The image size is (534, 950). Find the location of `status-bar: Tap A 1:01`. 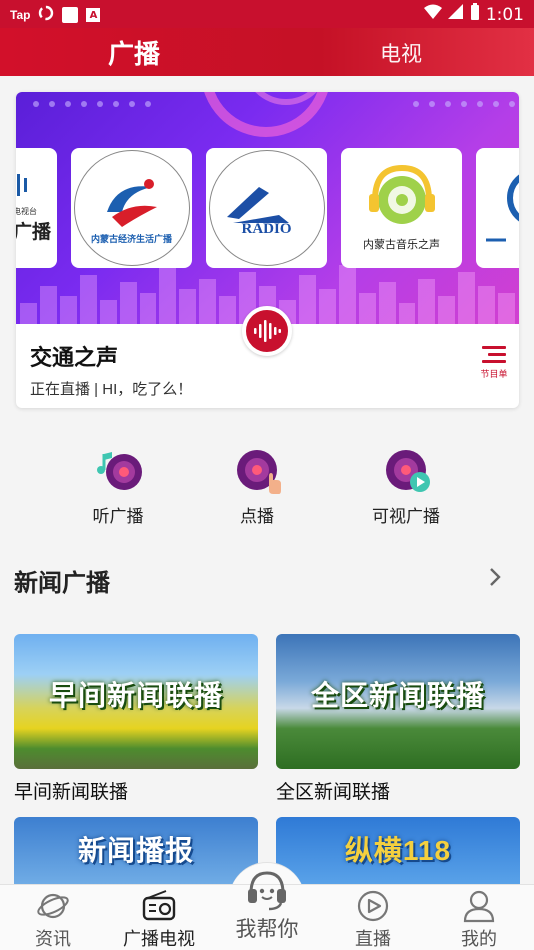

status-bar: Tap A 1:01 is located at coordinates (267, 14).